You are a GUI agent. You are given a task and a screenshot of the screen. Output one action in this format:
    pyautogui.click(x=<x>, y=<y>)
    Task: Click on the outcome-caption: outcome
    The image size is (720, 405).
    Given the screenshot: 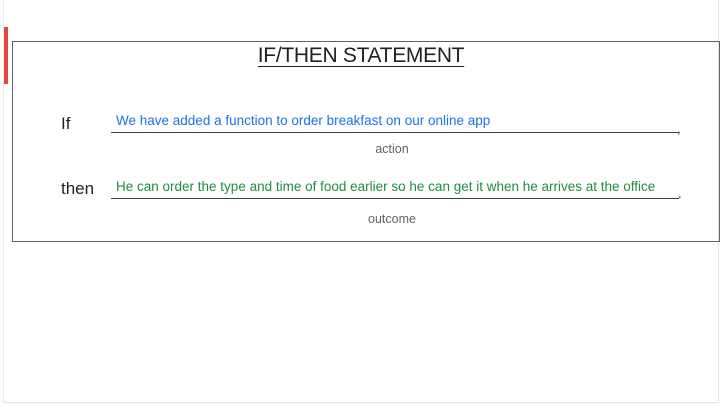 What is the action you would take?
    pyautogui.click(x=392, y=219)
    